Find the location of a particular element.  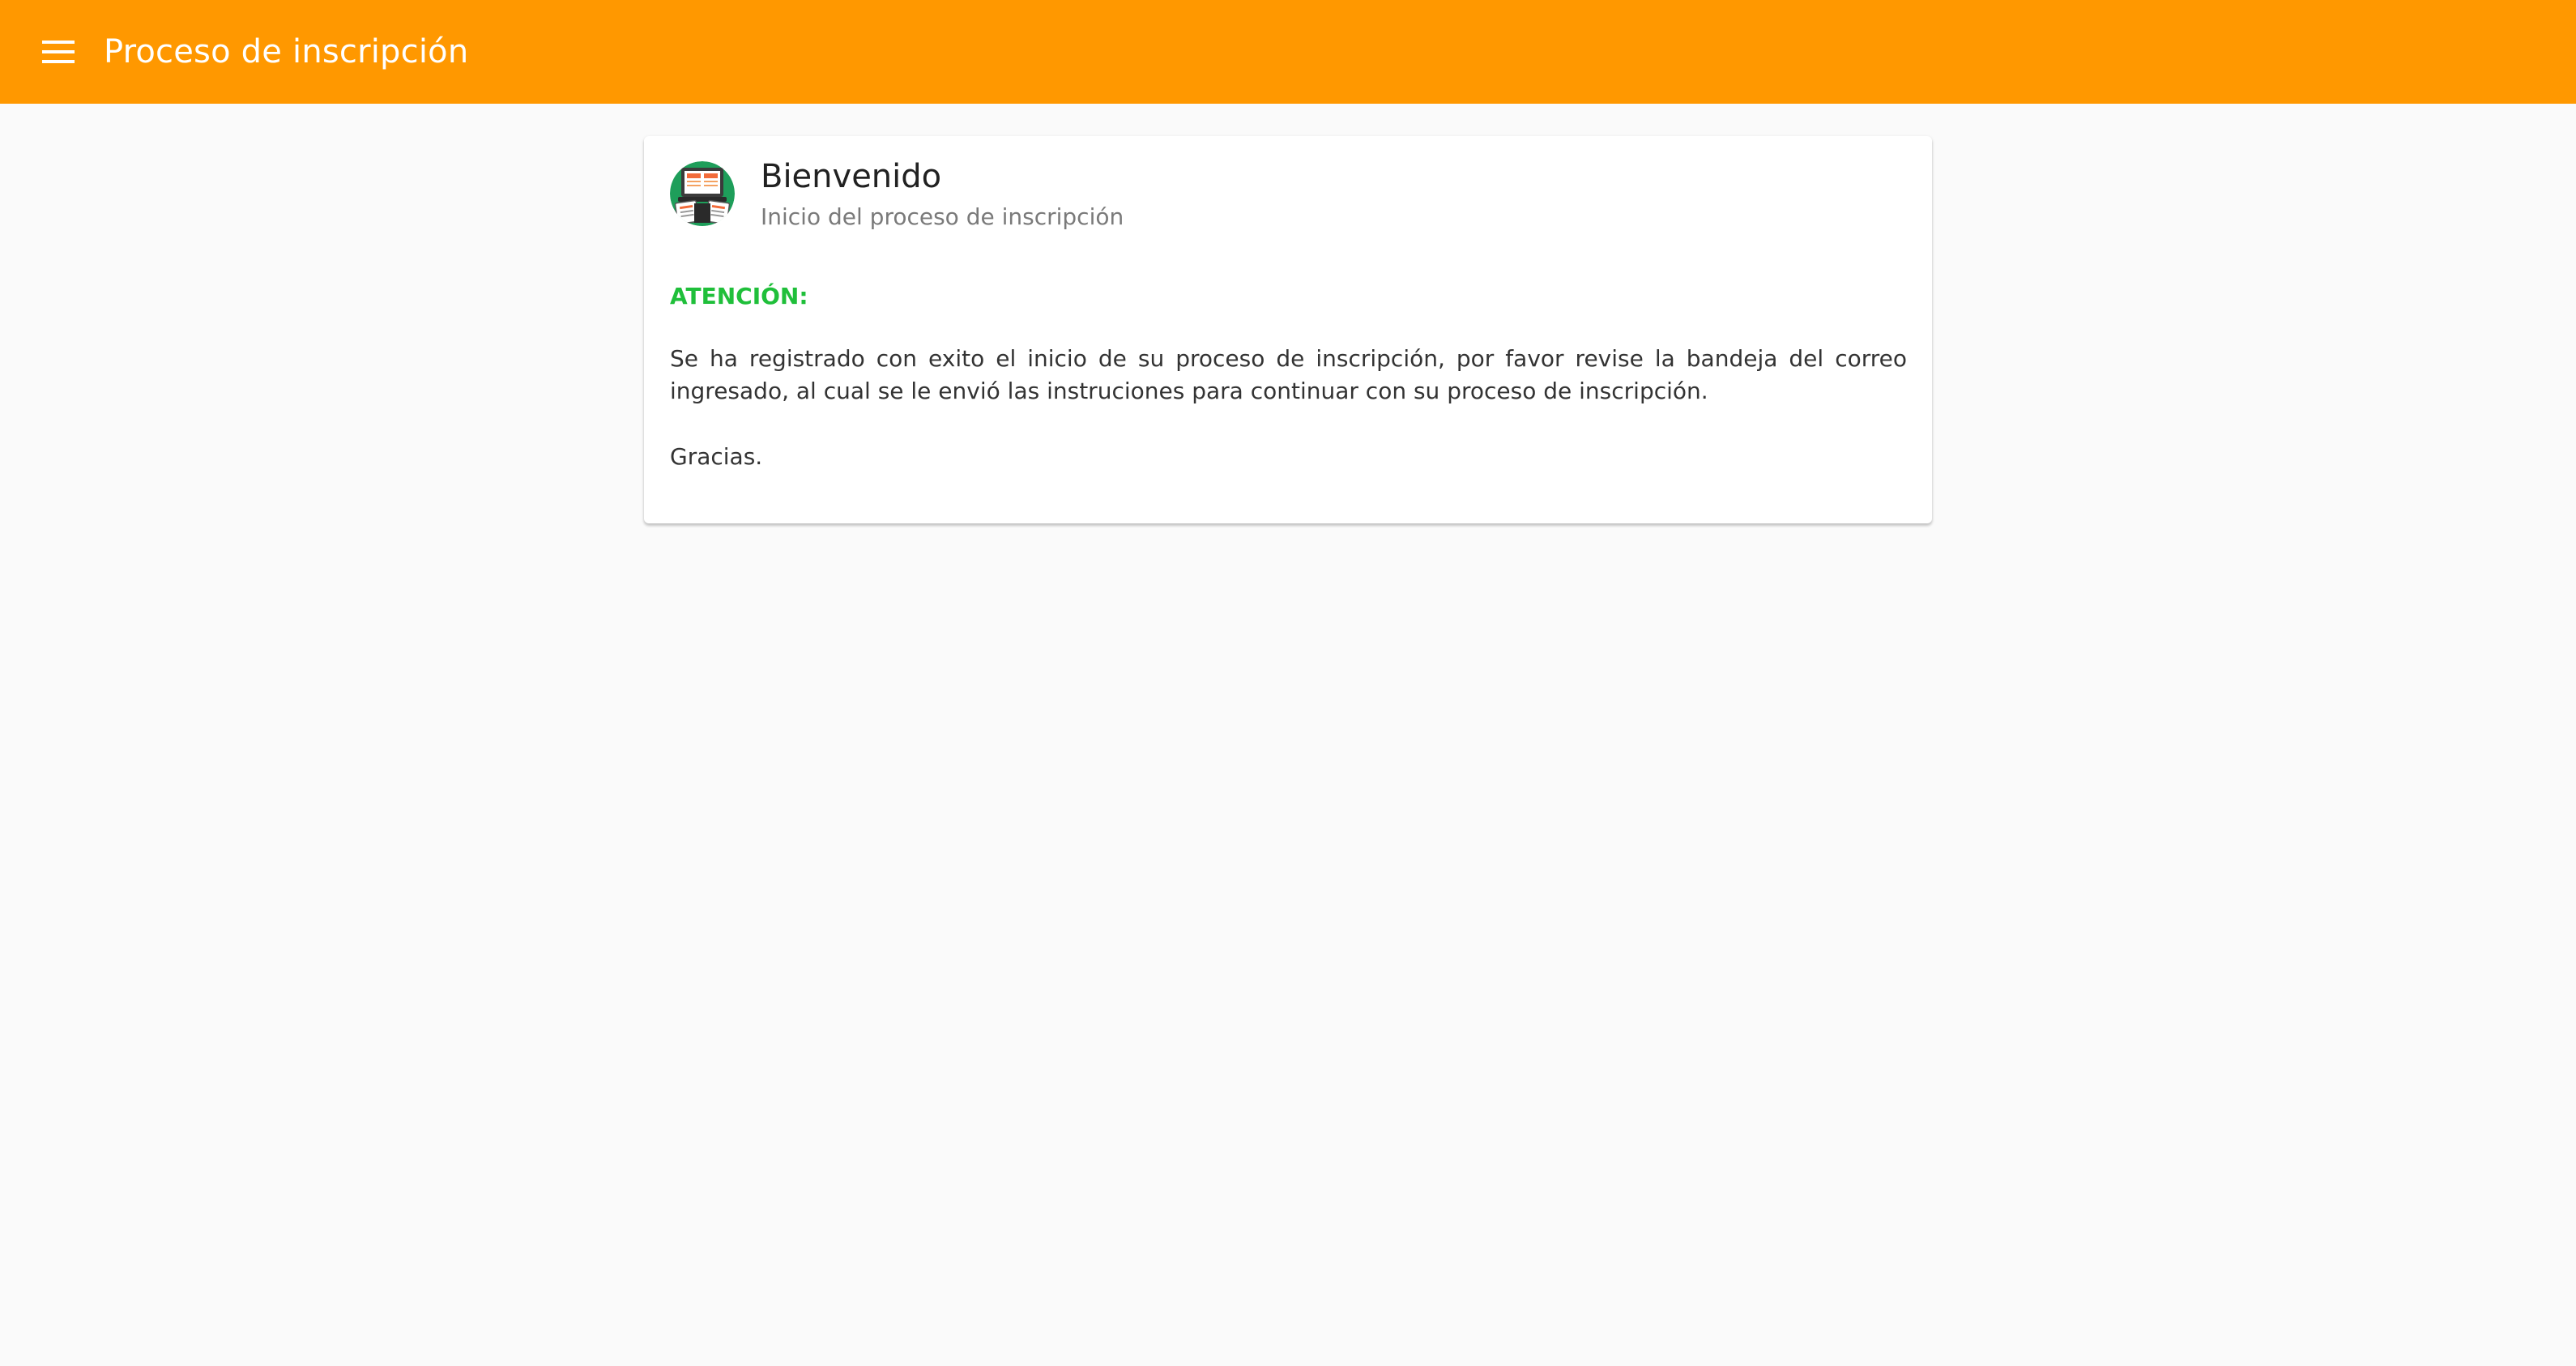

closing-text: Gracias. is located at coordinates (716, 456).